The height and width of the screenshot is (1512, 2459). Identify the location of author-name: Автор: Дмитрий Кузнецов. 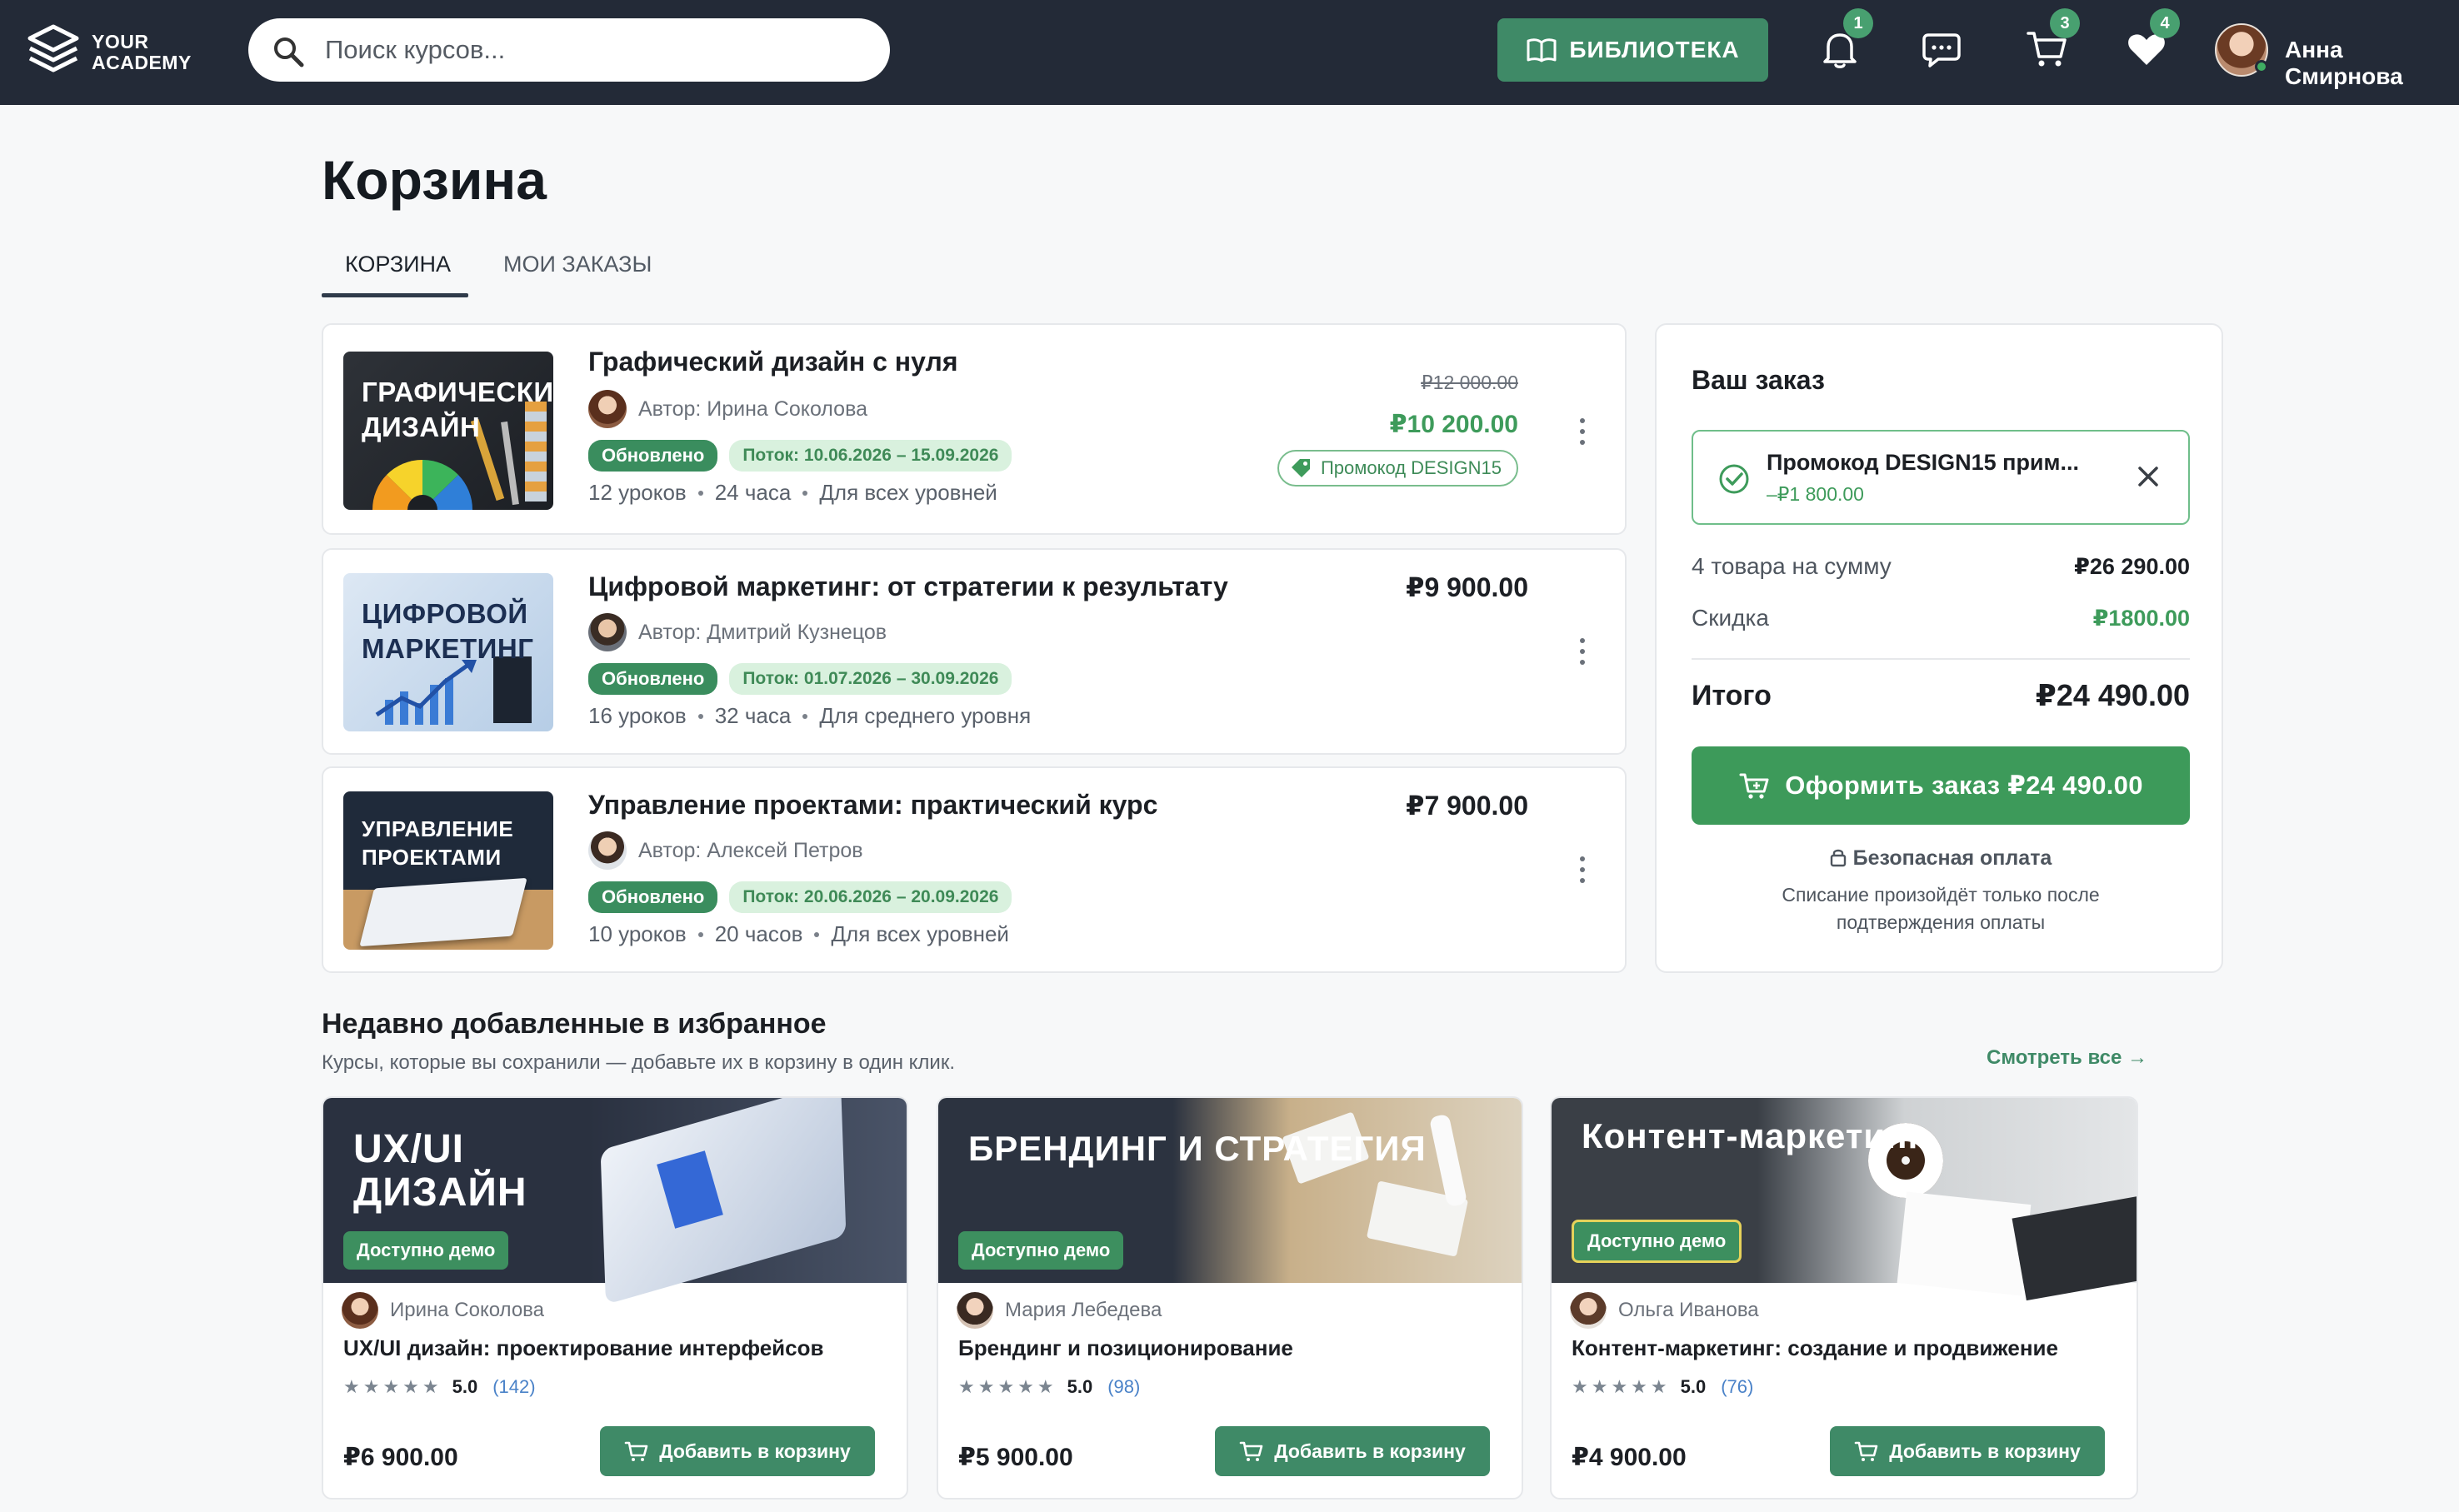
(762, 632).